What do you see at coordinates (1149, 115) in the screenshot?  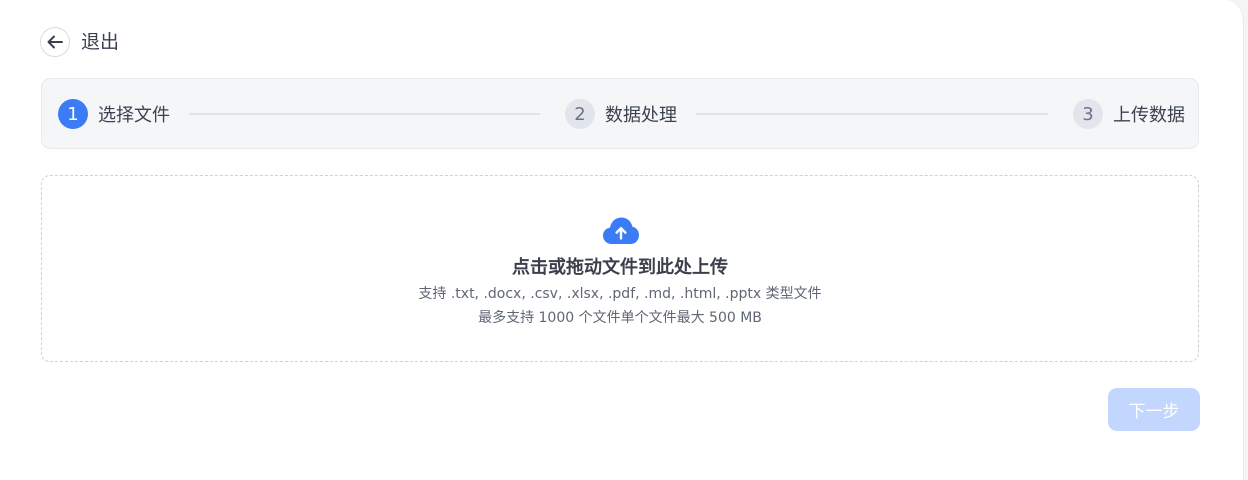 I see `step-label: 上传数据` at bounding box center [1149, 115].